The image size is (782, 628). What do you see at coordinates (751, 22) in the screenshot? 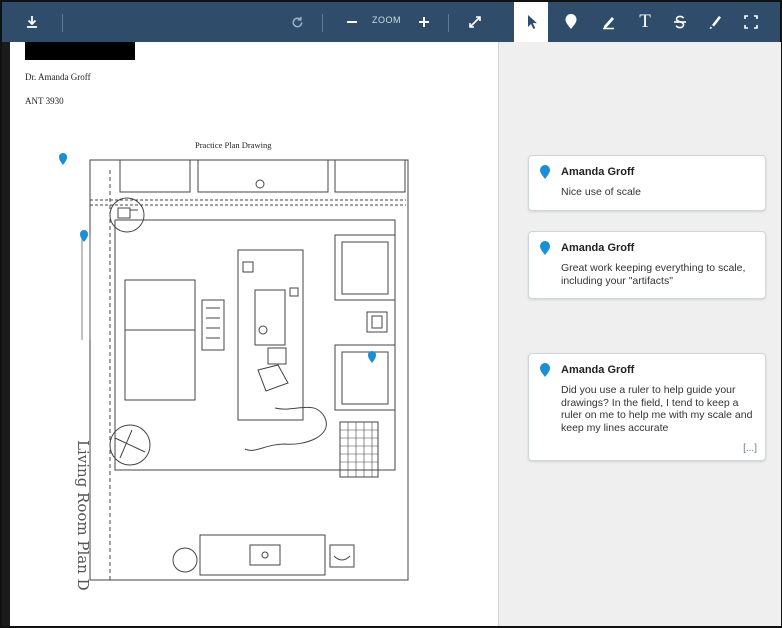
I see `area-icon` at bounding box center [751, 22].